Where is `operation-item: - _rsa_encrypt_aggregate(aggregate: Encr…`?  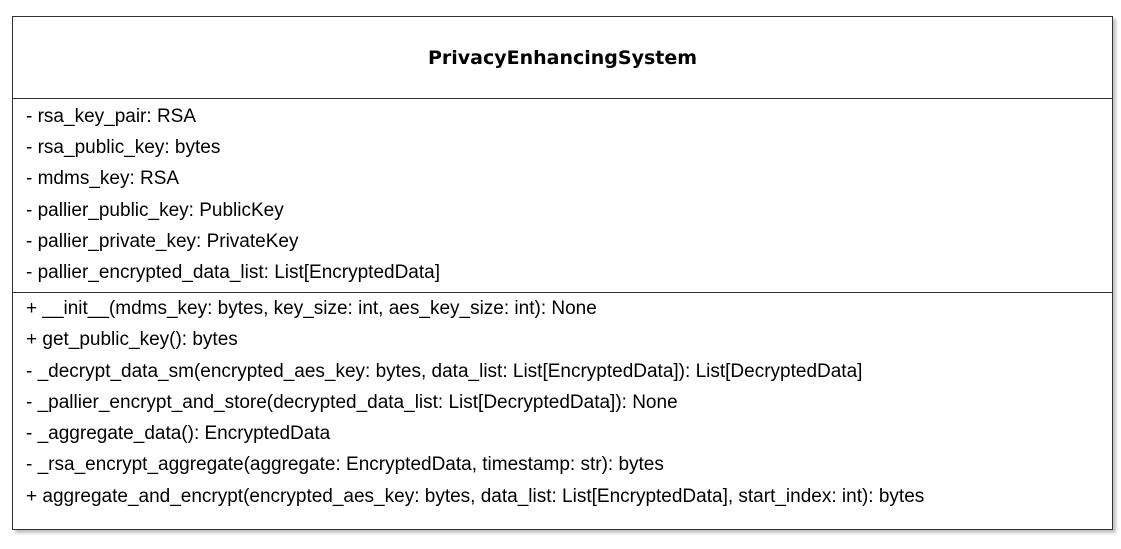
operation-item: - _rsa_encrypt_aggregate(aggregate: Encr… is located at coordinates (345, 465).